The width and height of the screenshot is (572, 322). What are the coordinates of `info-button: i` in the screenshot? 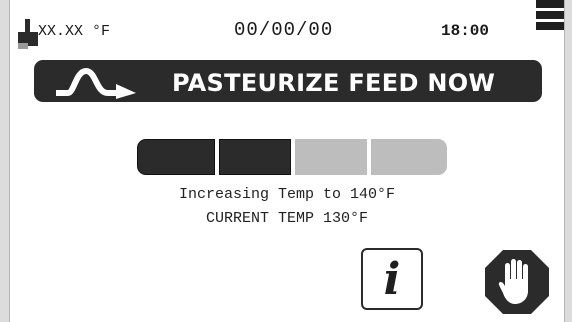 It's located at (392, 279).